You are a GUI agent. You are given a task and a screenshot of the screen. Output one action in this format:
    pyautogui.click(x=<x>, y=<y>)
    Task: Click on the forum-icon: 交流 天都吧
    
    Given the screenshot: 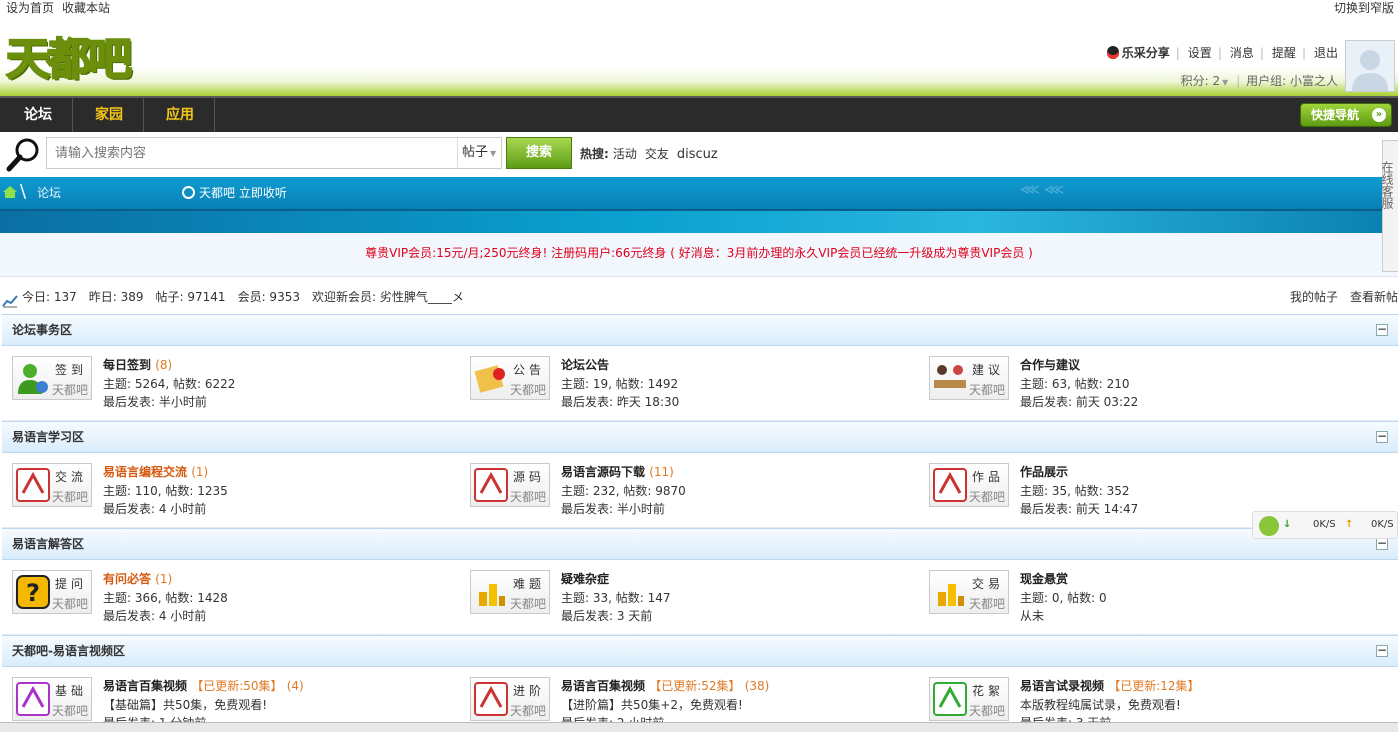 What is the action you would take?
    pyautogui.click(x=52, y=485)
    